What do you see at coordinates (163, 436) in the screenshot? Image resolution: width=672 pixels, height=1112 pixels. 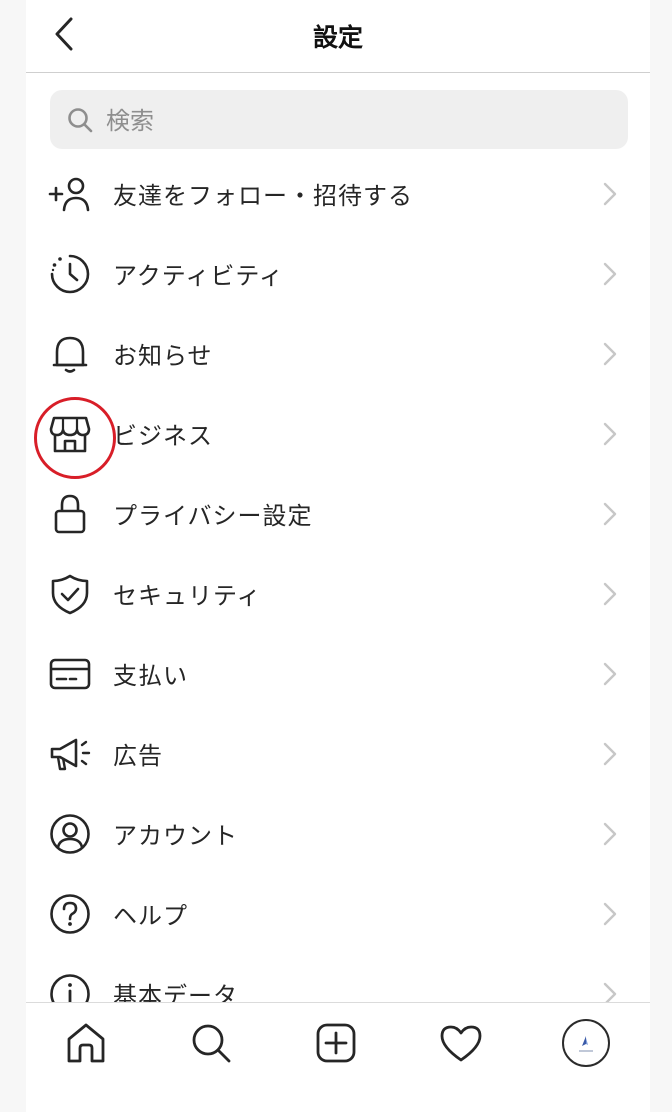 I see `settings-item-label: ビジネス` at bounding box center [163, 436].